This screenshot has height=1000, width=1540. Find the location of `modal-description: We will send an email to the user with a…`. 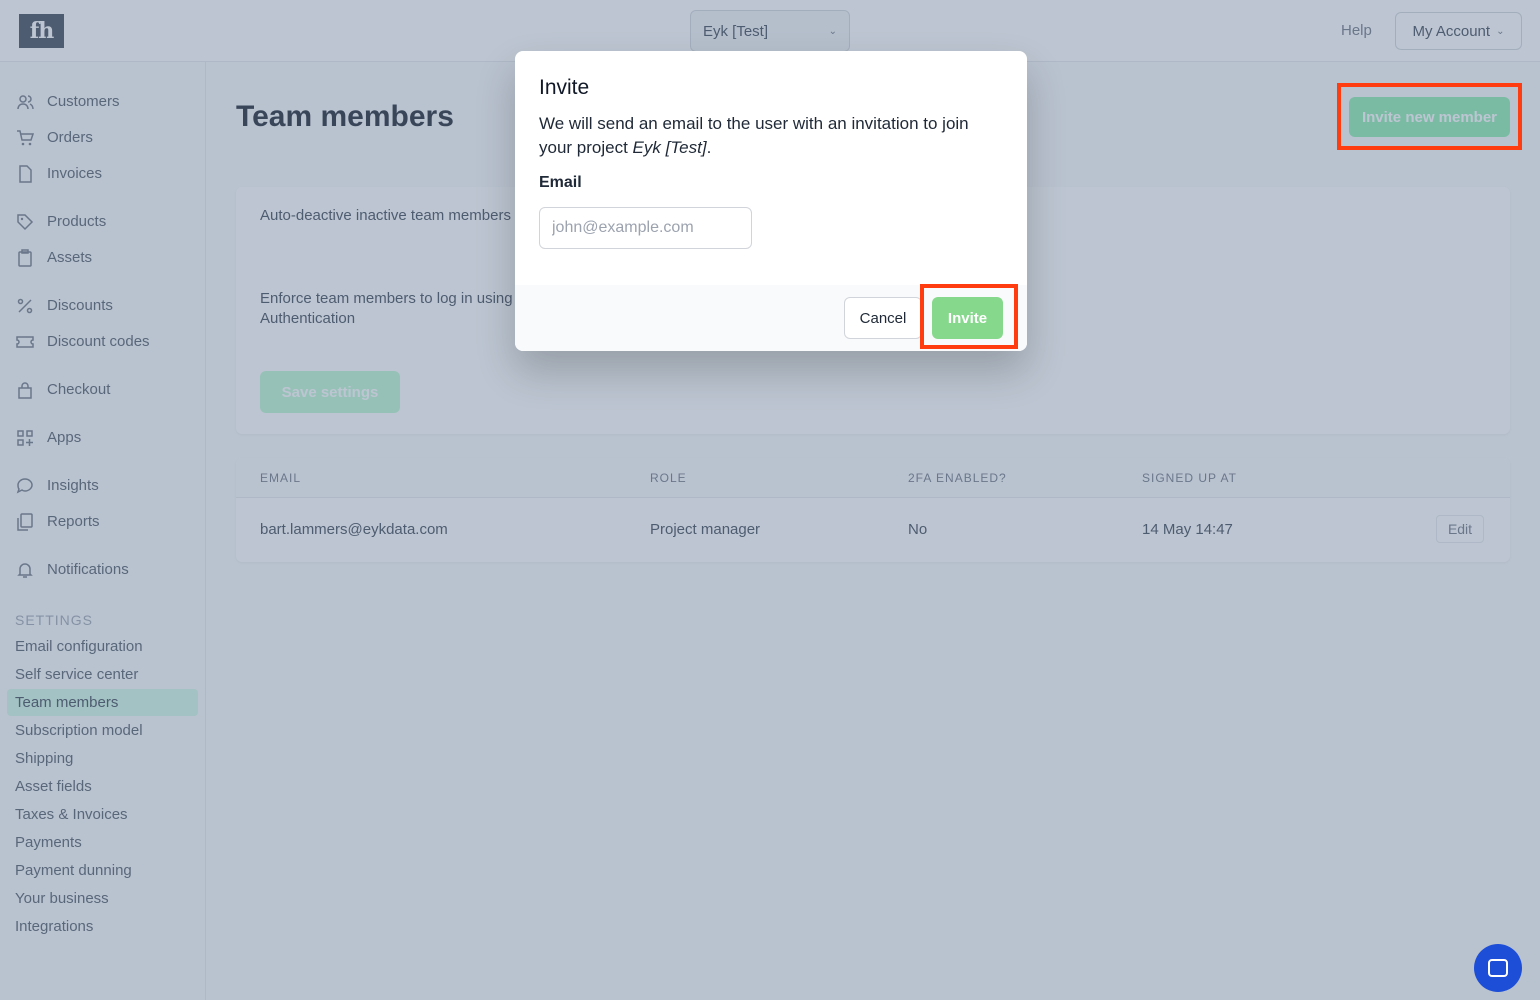

modal-description: We will send an email to the user with a… is located at coordinates (769, 136).